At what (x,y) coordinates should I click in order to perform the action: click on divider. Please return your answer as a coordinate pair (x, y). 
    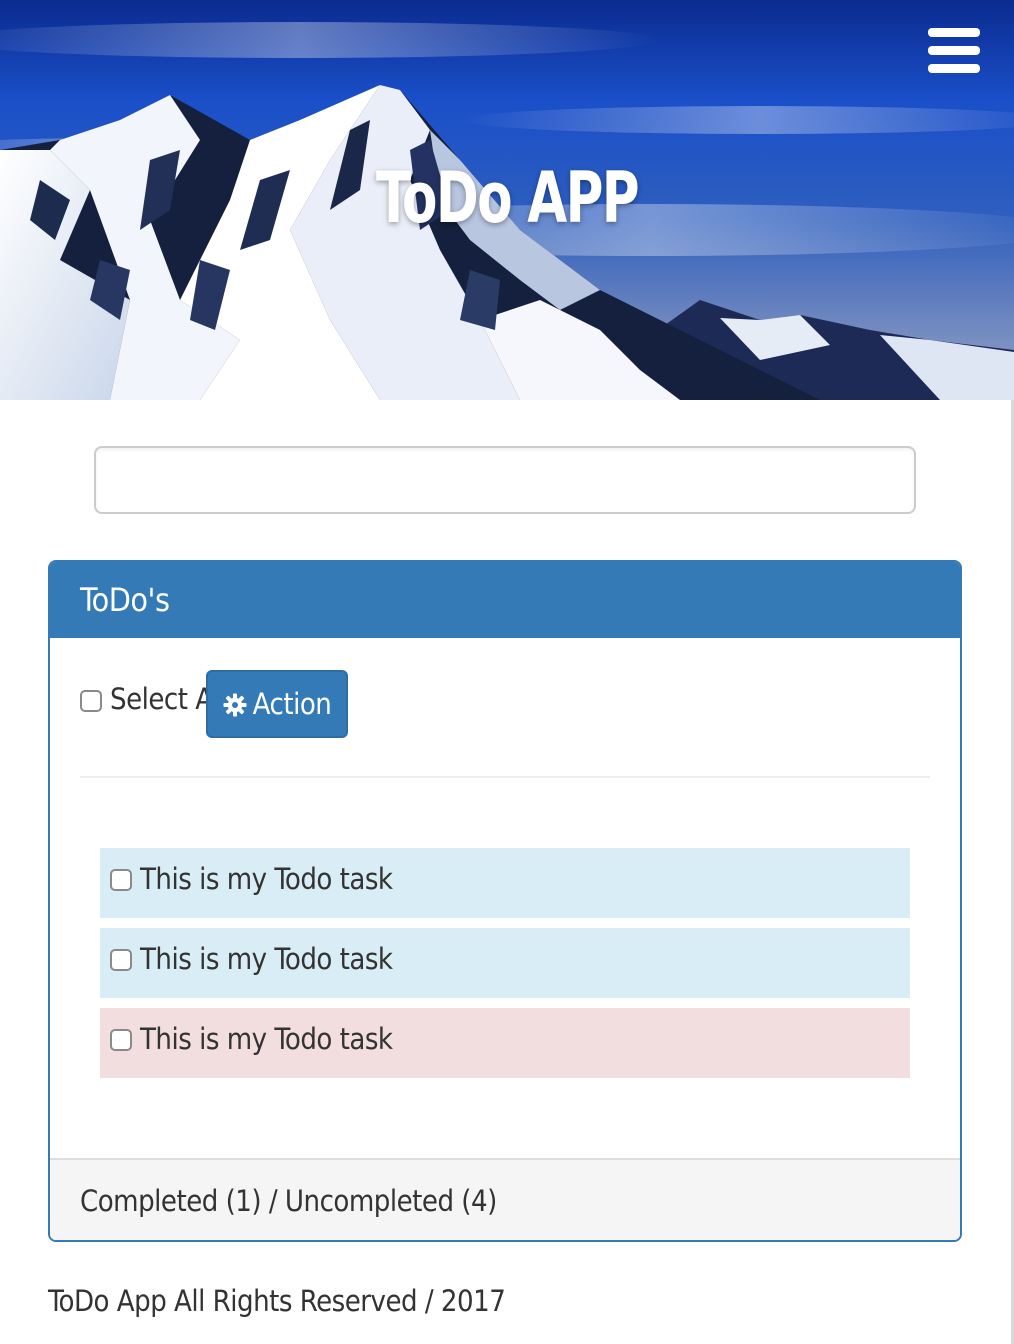
    Looking at the image, I should click on (505, 777).